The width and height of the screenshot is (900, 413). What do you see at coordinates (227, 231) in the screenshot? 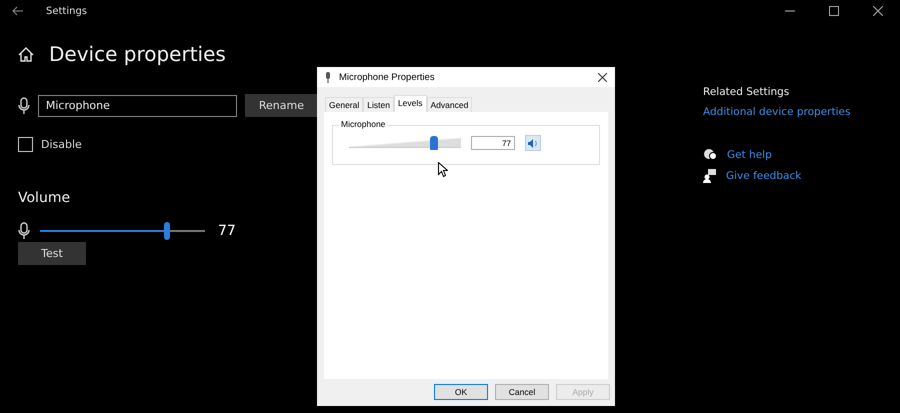
I see `volume-value: 77` at bounding box center [227, 231].